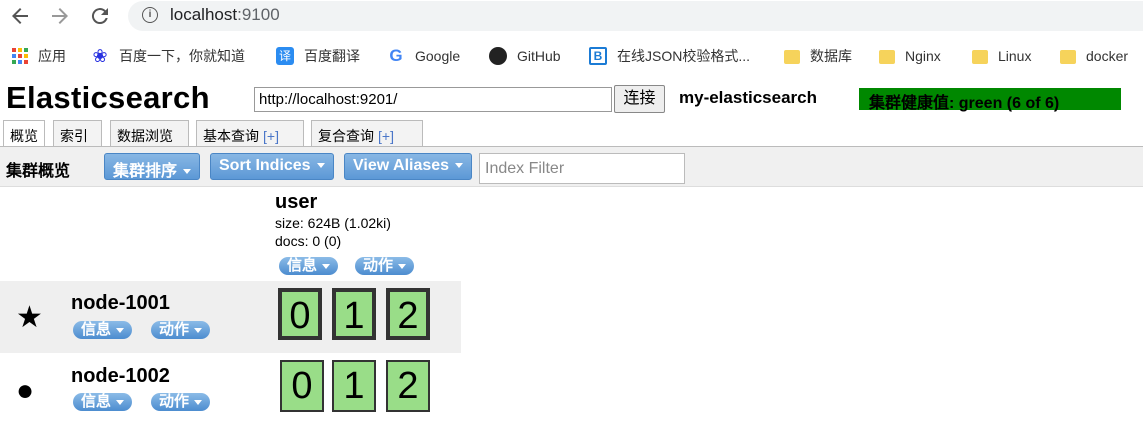 This screenshot has width=1143, height=424. I want to click on star-icon: ★, so click(29, 317).